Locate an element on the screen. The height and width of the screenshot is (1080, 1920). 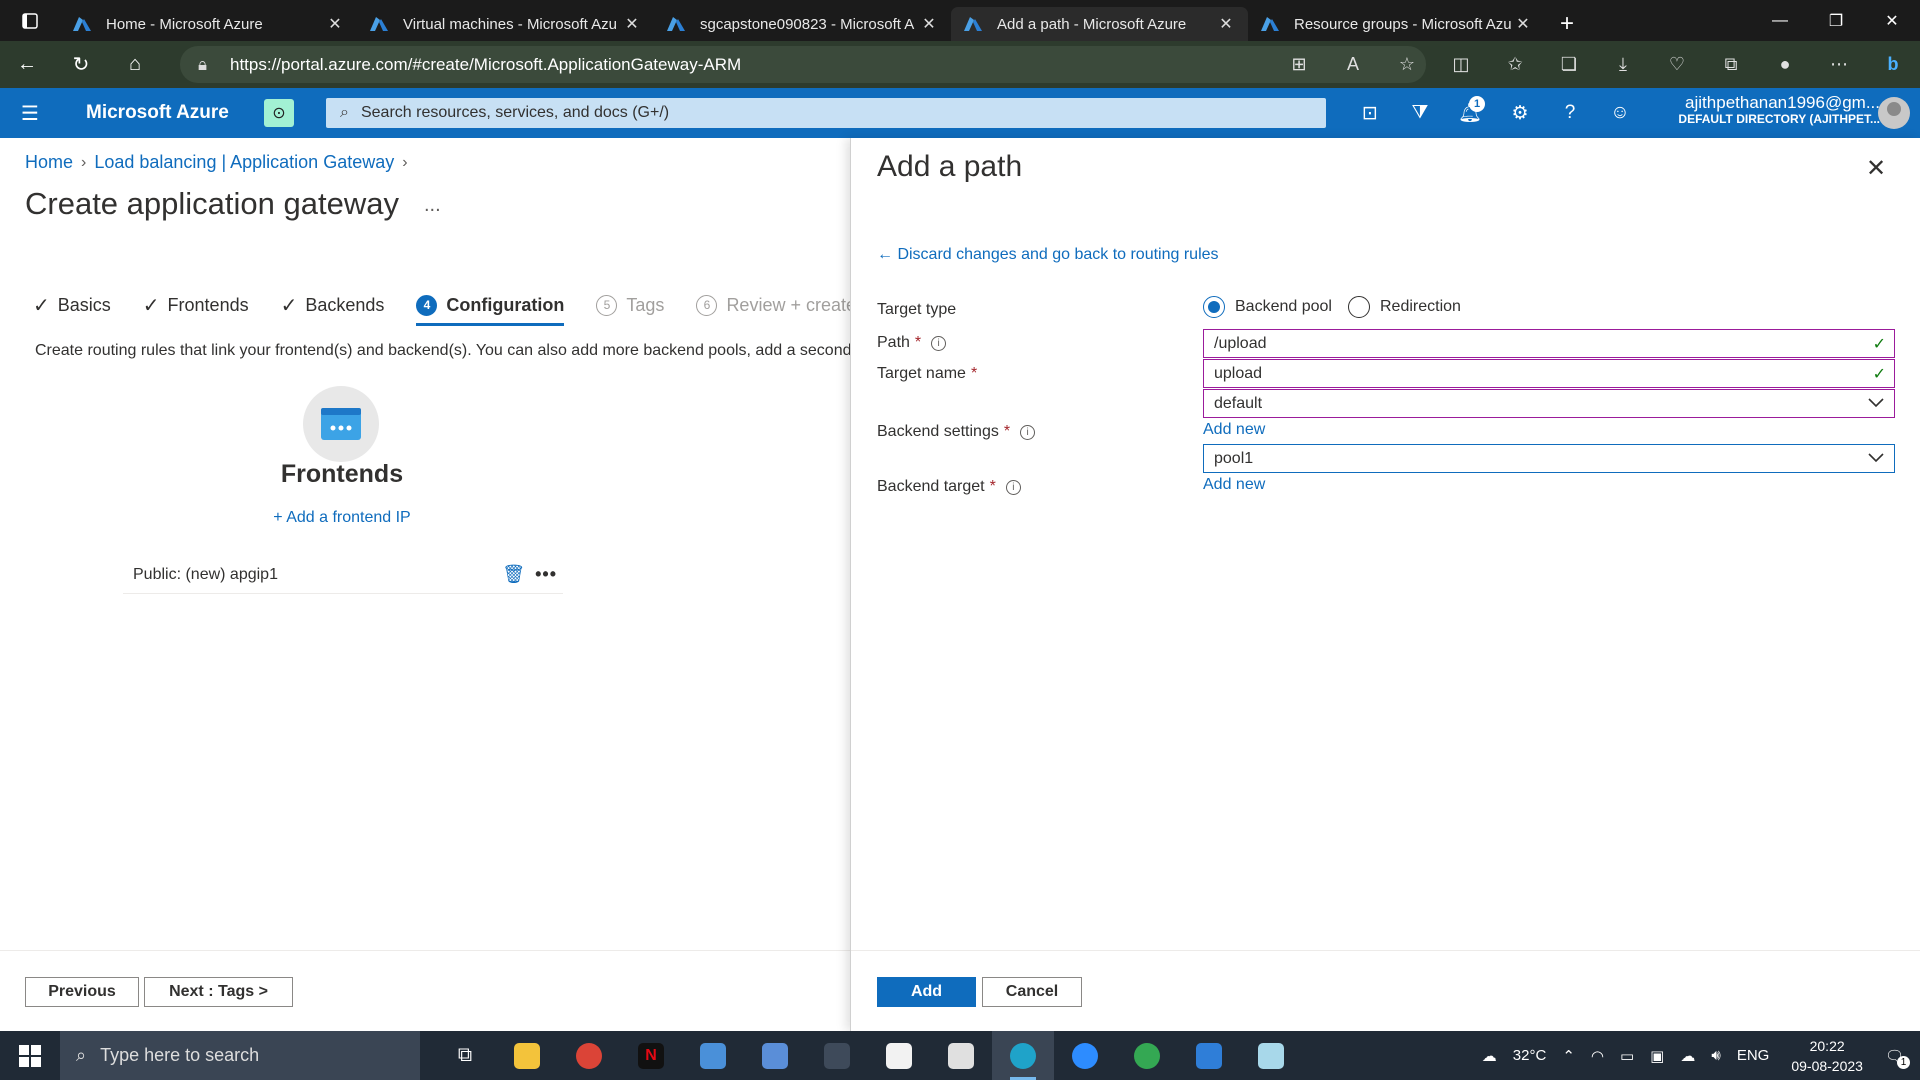
read-aloud-icon: A is located at coordinates (1353, 64).